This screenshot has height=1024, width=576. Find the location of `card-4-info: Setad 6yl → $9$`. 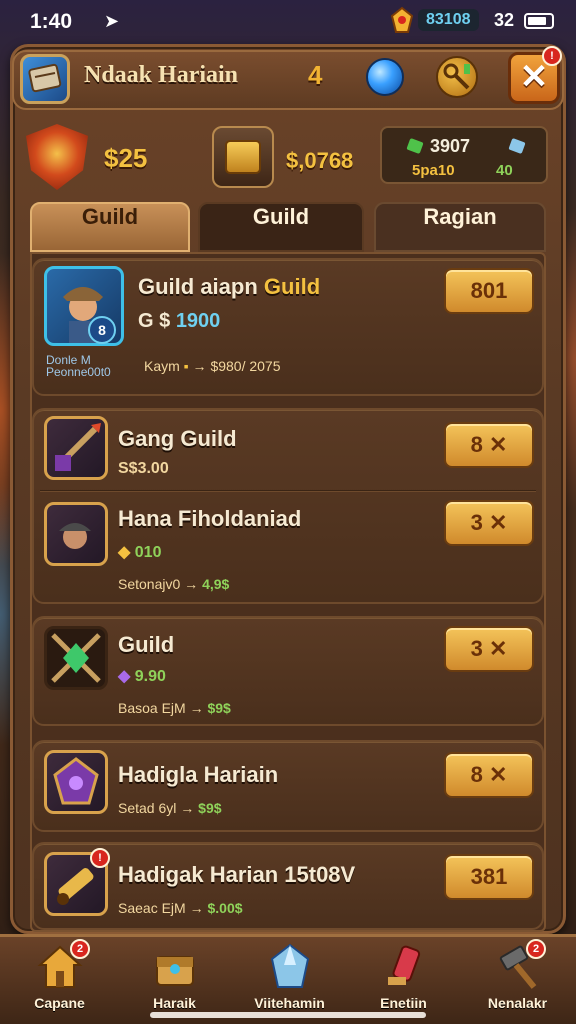

card-4-info: Setad 6yl → $9$ is located at coordinates (170, 808).